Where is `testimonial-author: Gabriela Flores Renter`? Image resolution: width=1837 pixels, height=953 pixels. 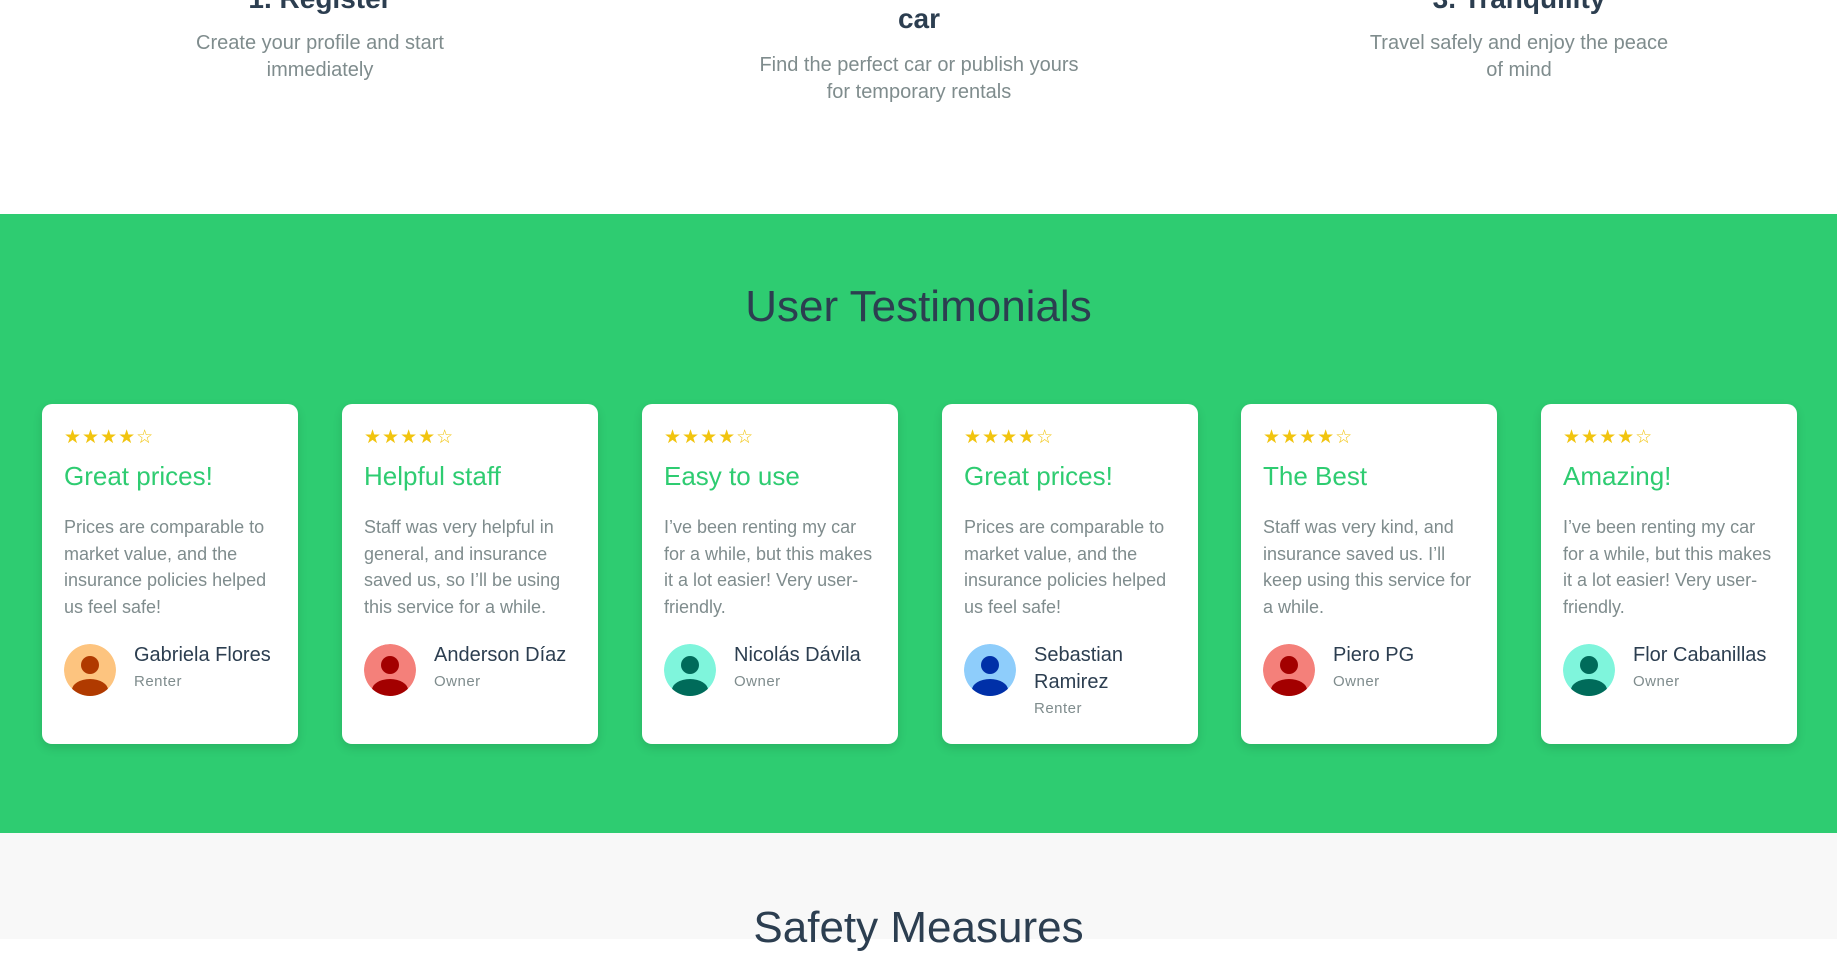
testimonial-author: Gabriela Flores Renter is located at coordinates (179, 669).